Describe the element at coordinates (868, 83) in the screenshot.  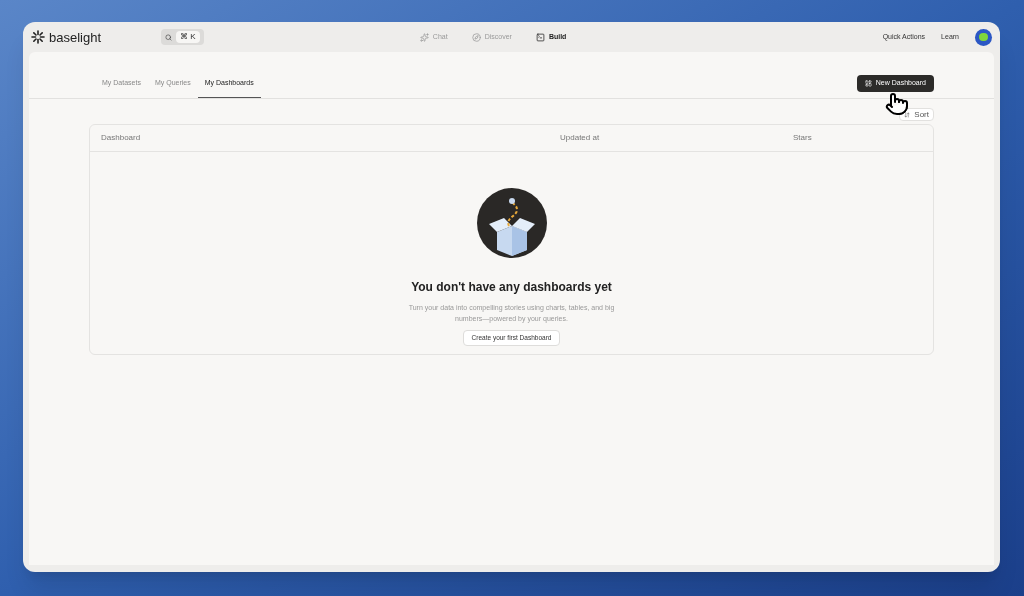
I see `dashboard-icon` at that location.